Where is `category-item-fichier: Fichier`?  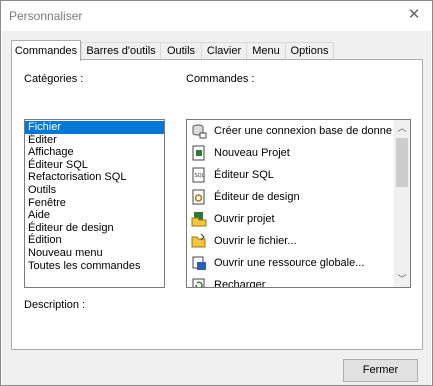 category-item-fichier: Fichier is located at coordinates (94, 127).